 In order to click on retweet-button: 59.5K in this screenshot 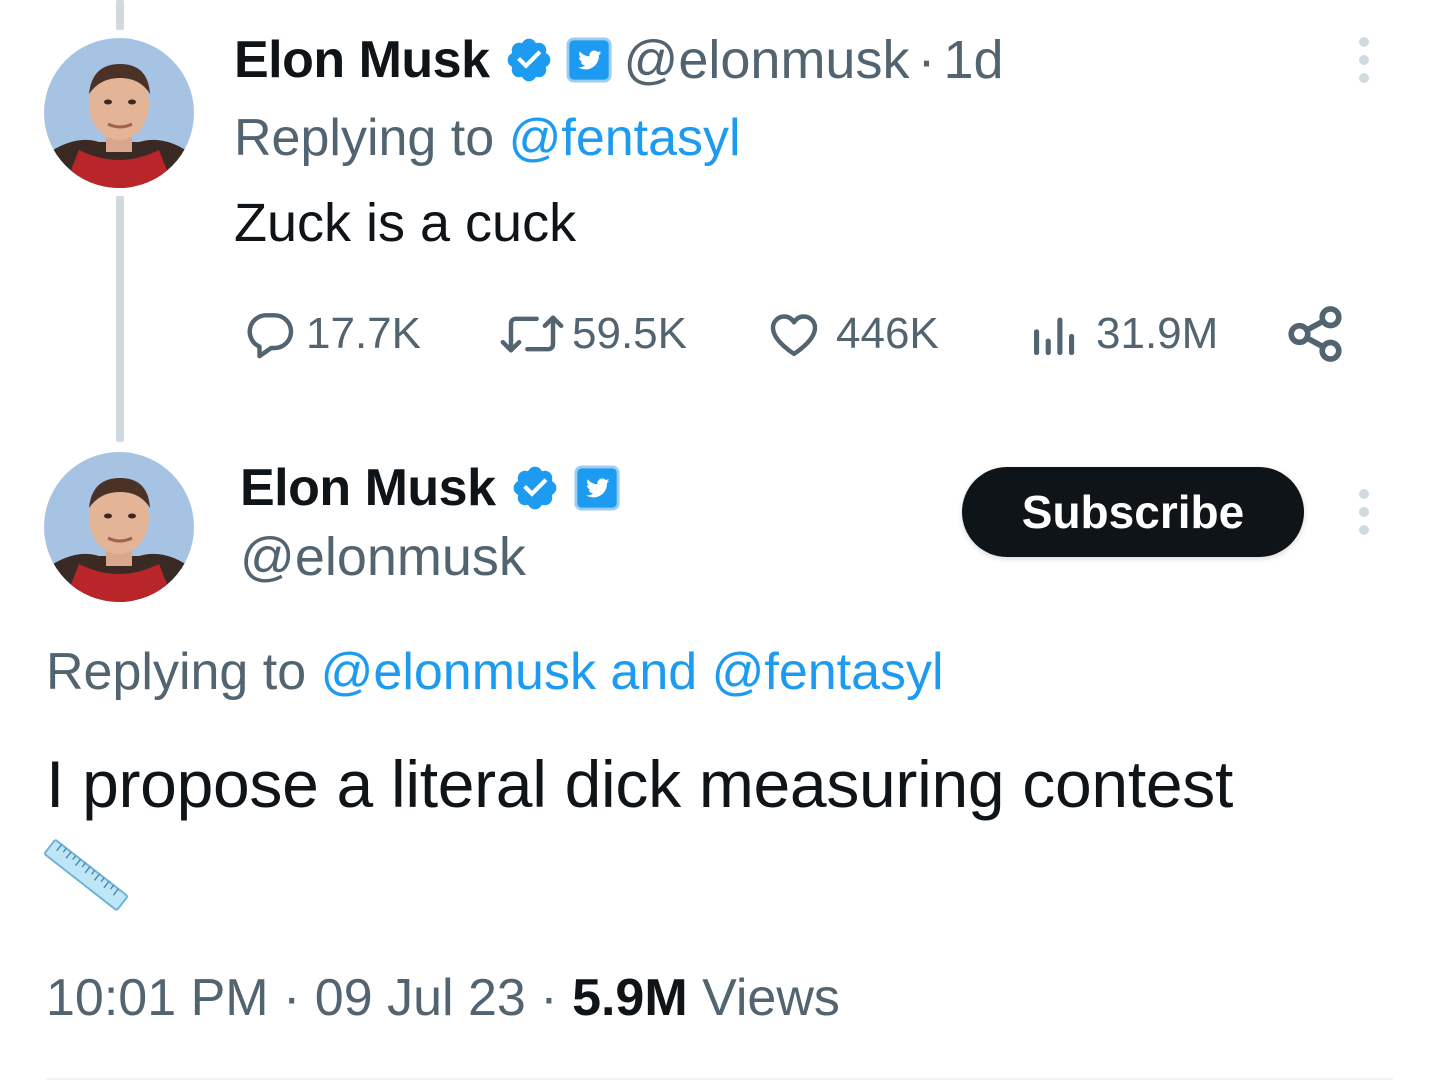, I will do `click(591, 334)`.